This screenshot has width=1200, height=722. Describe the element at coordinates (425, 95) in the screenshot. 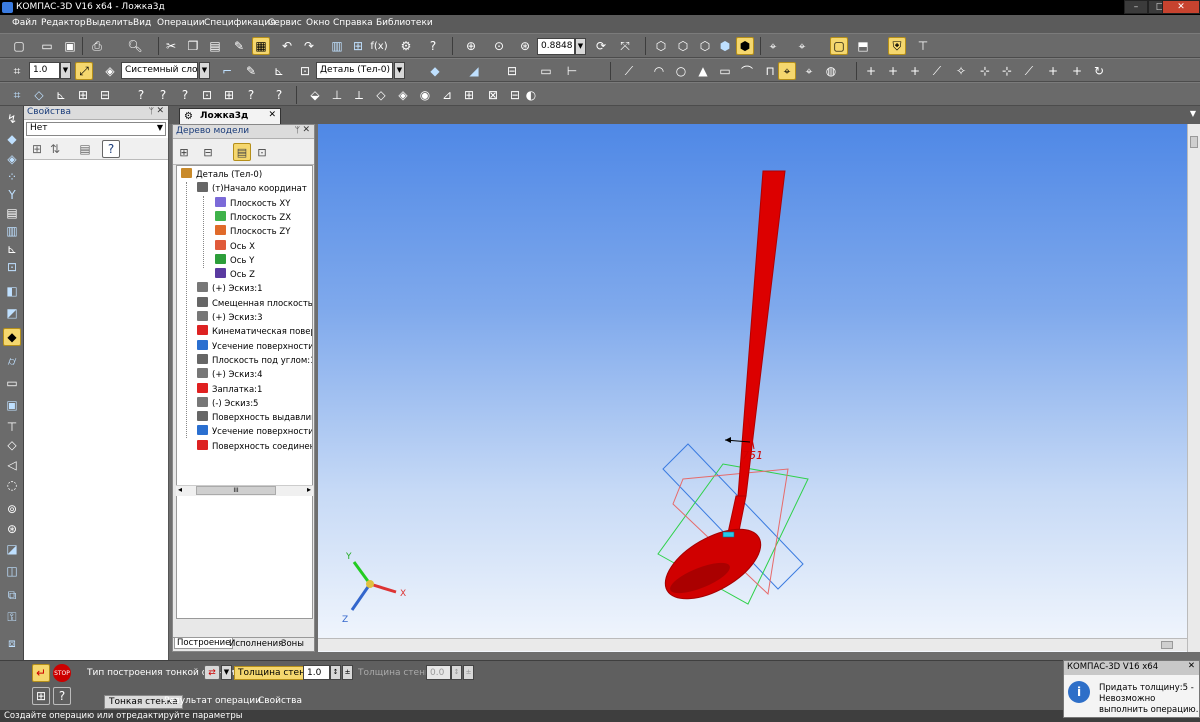

I see `surf6-icon: ◉` at that location.